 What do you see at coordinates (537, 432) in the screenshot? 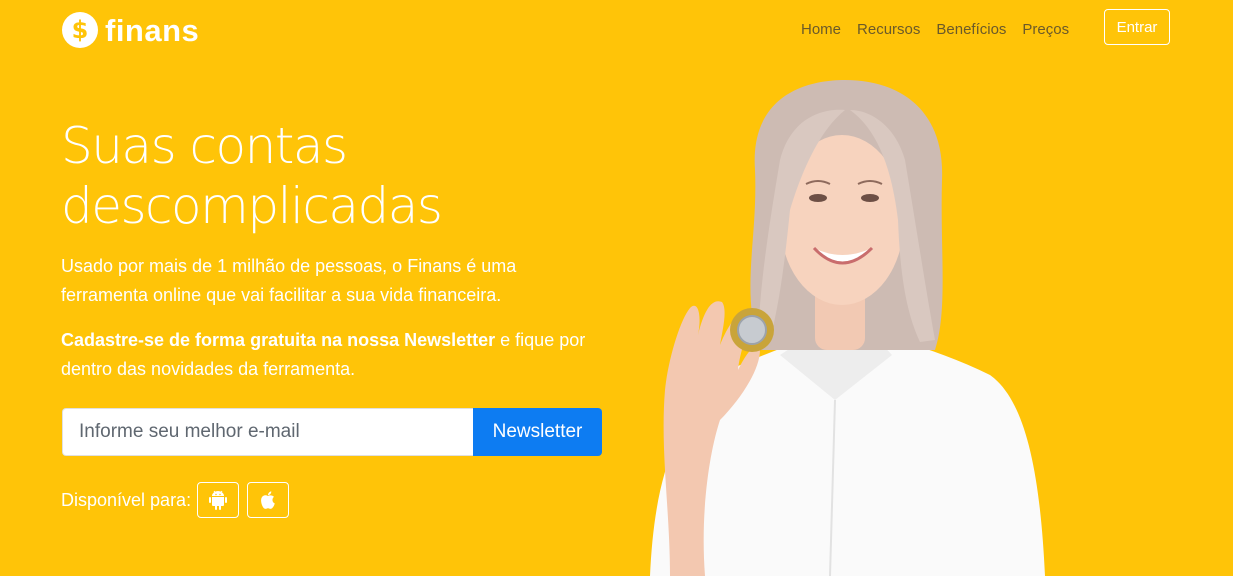
I see `newsletter-button: Newsletter` at bounding box center [537, 432].